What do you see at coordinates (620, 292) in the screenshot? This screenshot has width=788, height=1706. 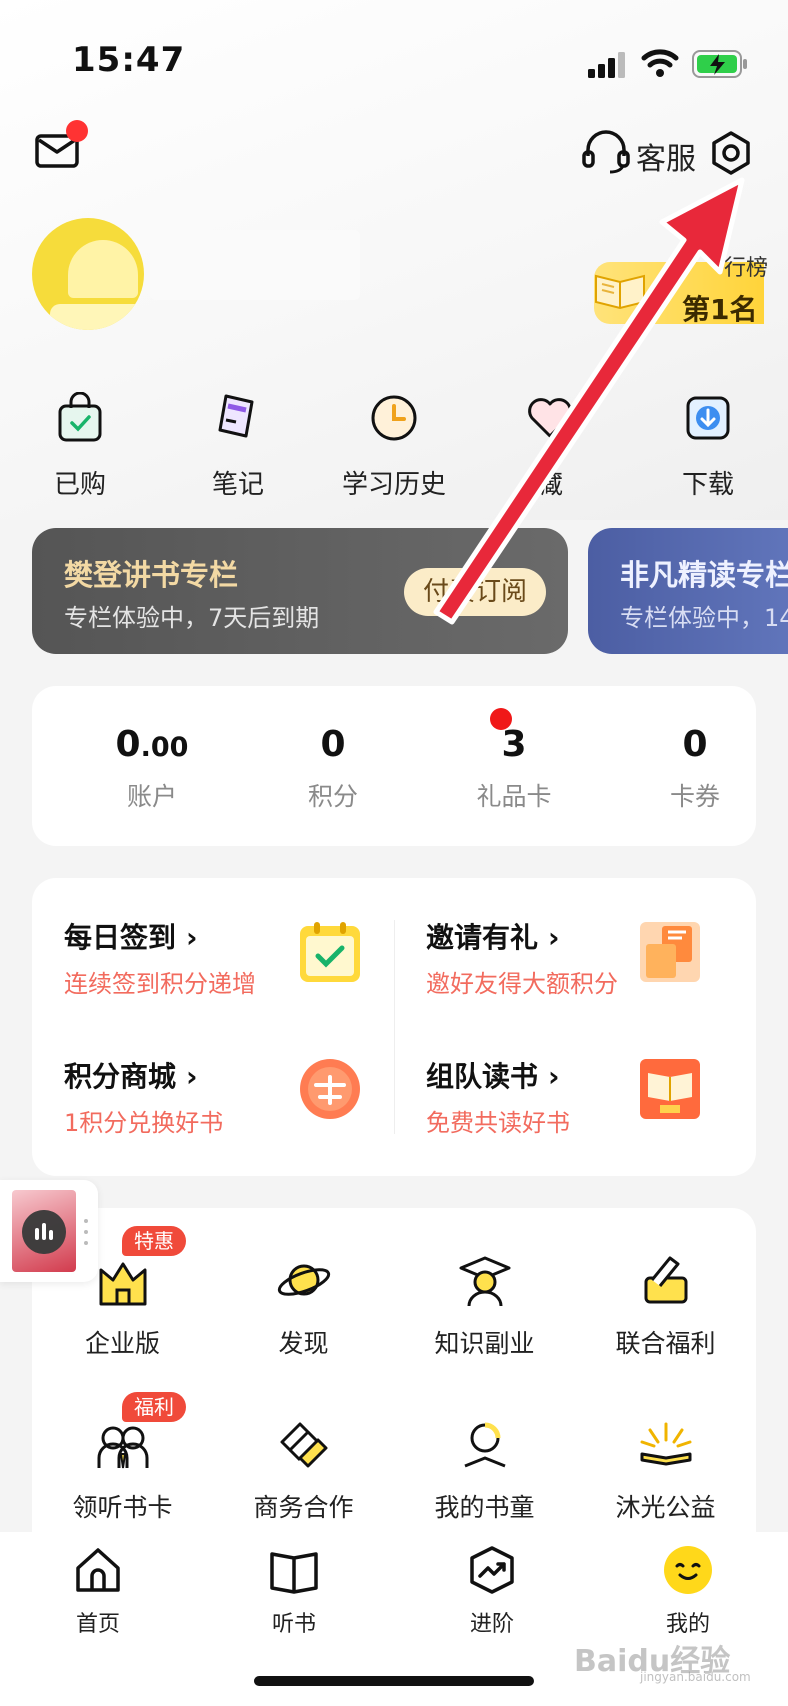 I see `book-trophy-icon` at bounding box center [620, 292].